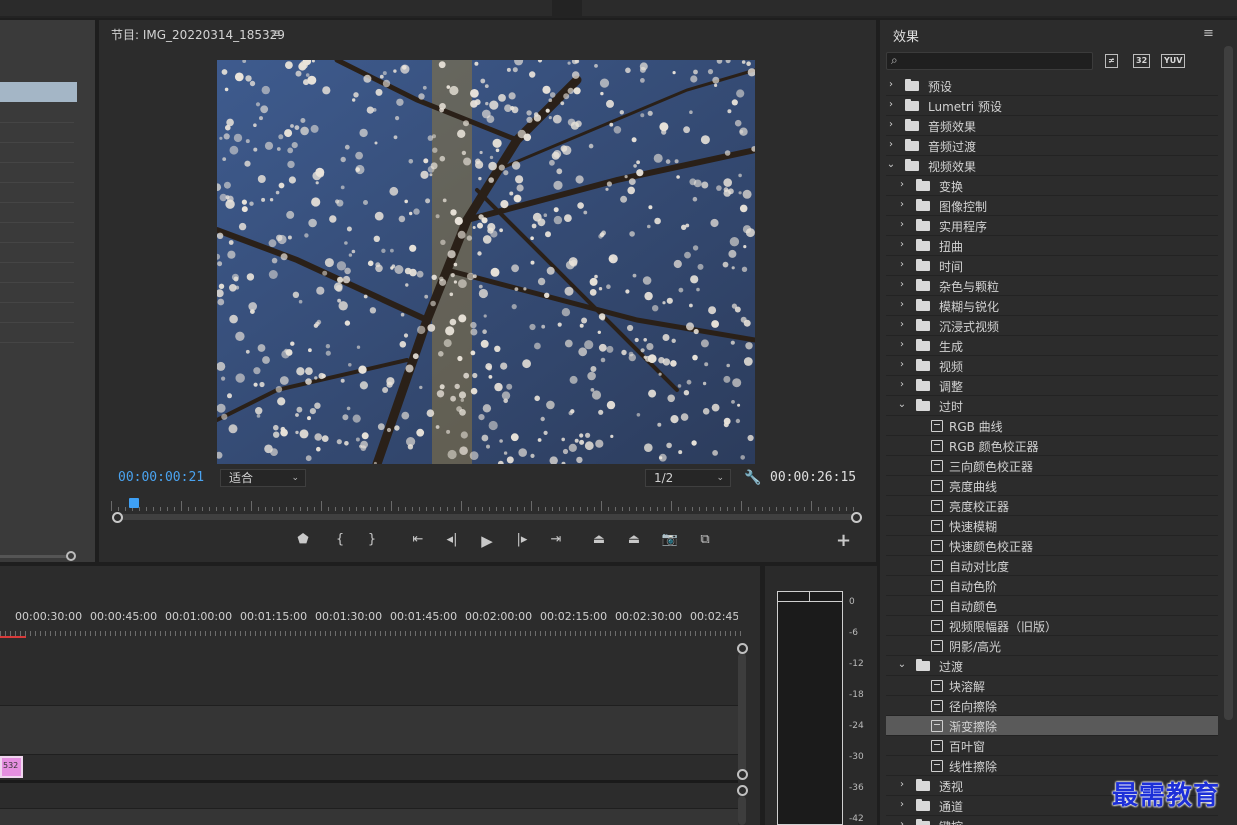 The width and height of the screenshot is (1237, 825). What do you see at coordinates (483, 504) in the screenshot?
I see `monitor-time-ruler` at bounding box center [483, 504].